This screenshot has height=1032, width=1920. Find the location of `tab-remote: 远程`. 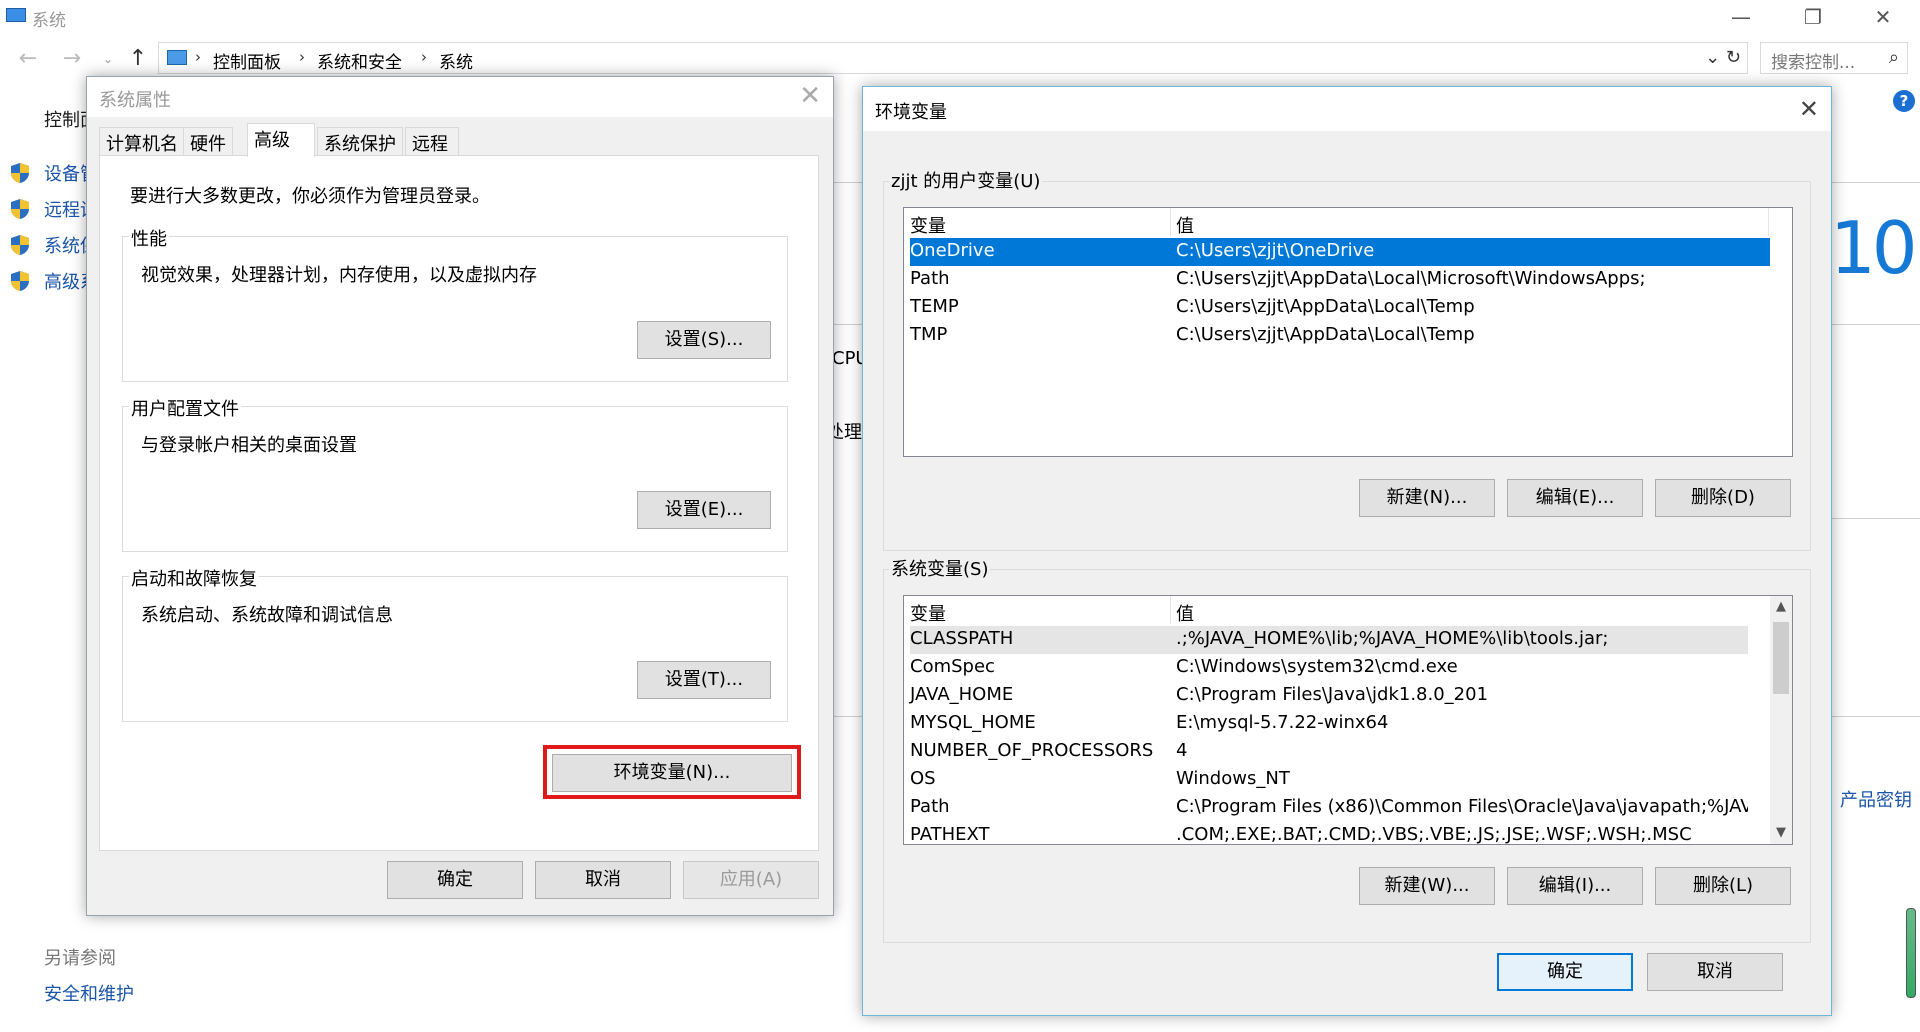

tab-remote: 远程 is located at coordinates (432, 141).